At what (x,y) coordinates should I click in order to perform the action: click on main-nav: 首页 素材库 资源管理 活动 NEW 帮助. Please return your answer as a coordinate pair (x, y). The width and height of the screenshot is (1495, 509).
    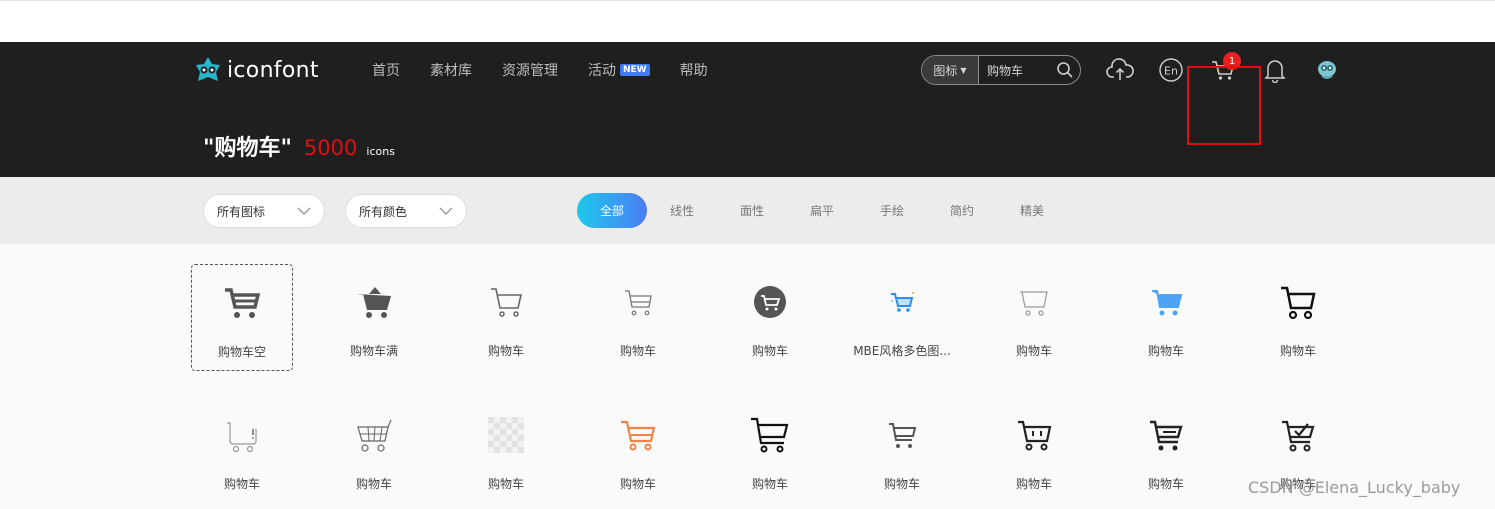
    Looking at the image, I should click on (555, 70).